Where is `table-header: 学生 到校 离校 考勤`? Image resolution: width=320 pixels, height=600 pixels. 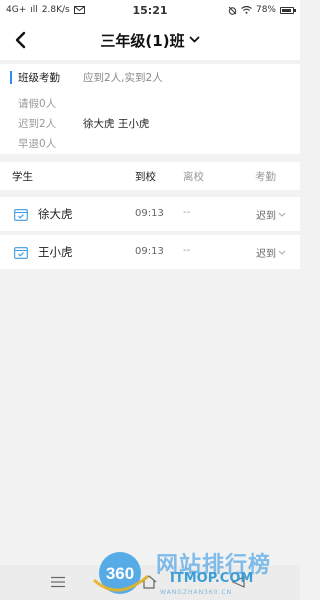 table-header: 学生 到校 离校 考勤 is located at coordinates (150, 176).